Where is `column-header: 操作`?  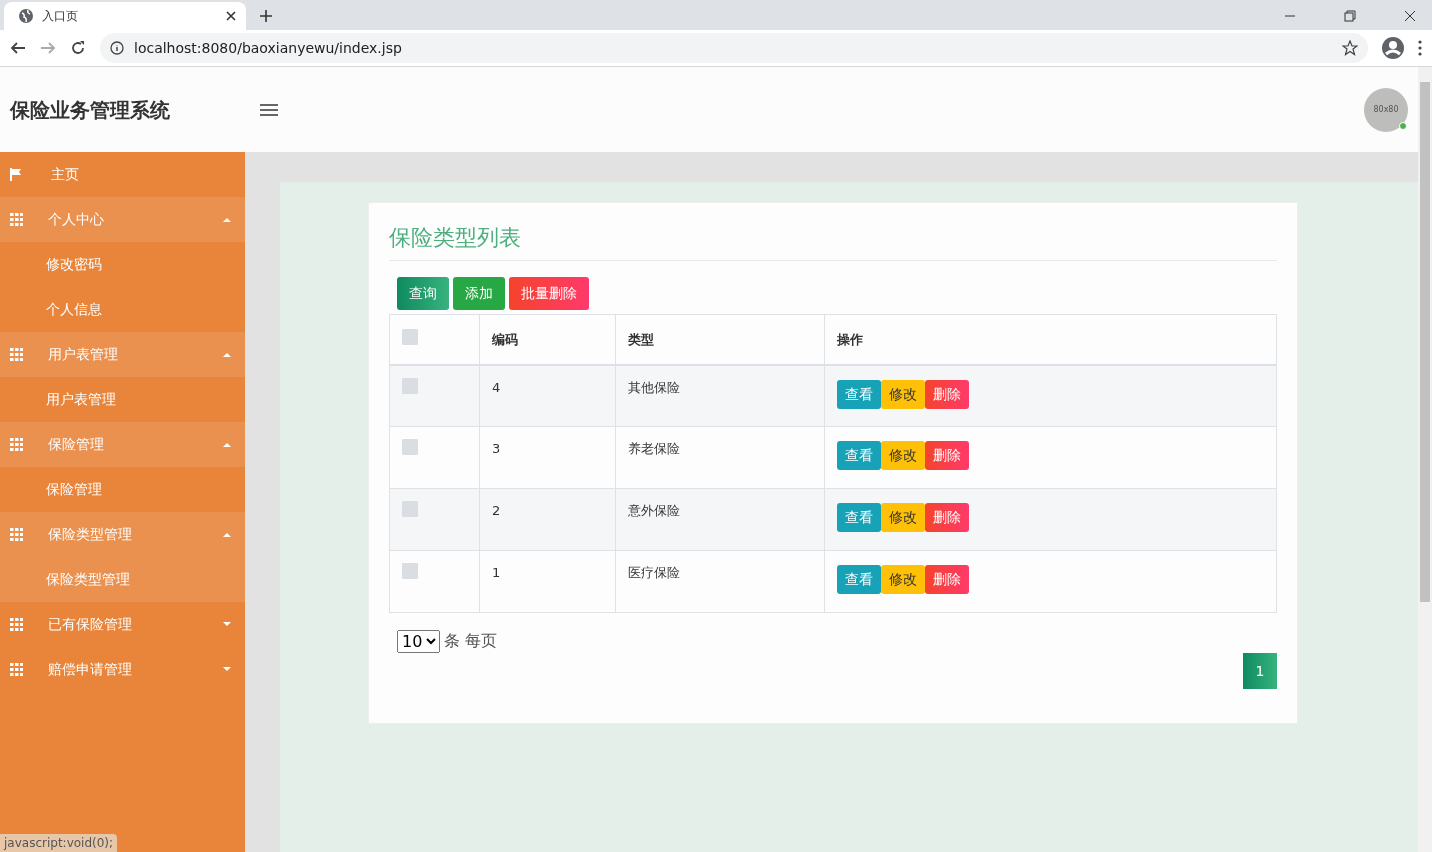
column-header: 操作 is located at coordinates (850, 339).